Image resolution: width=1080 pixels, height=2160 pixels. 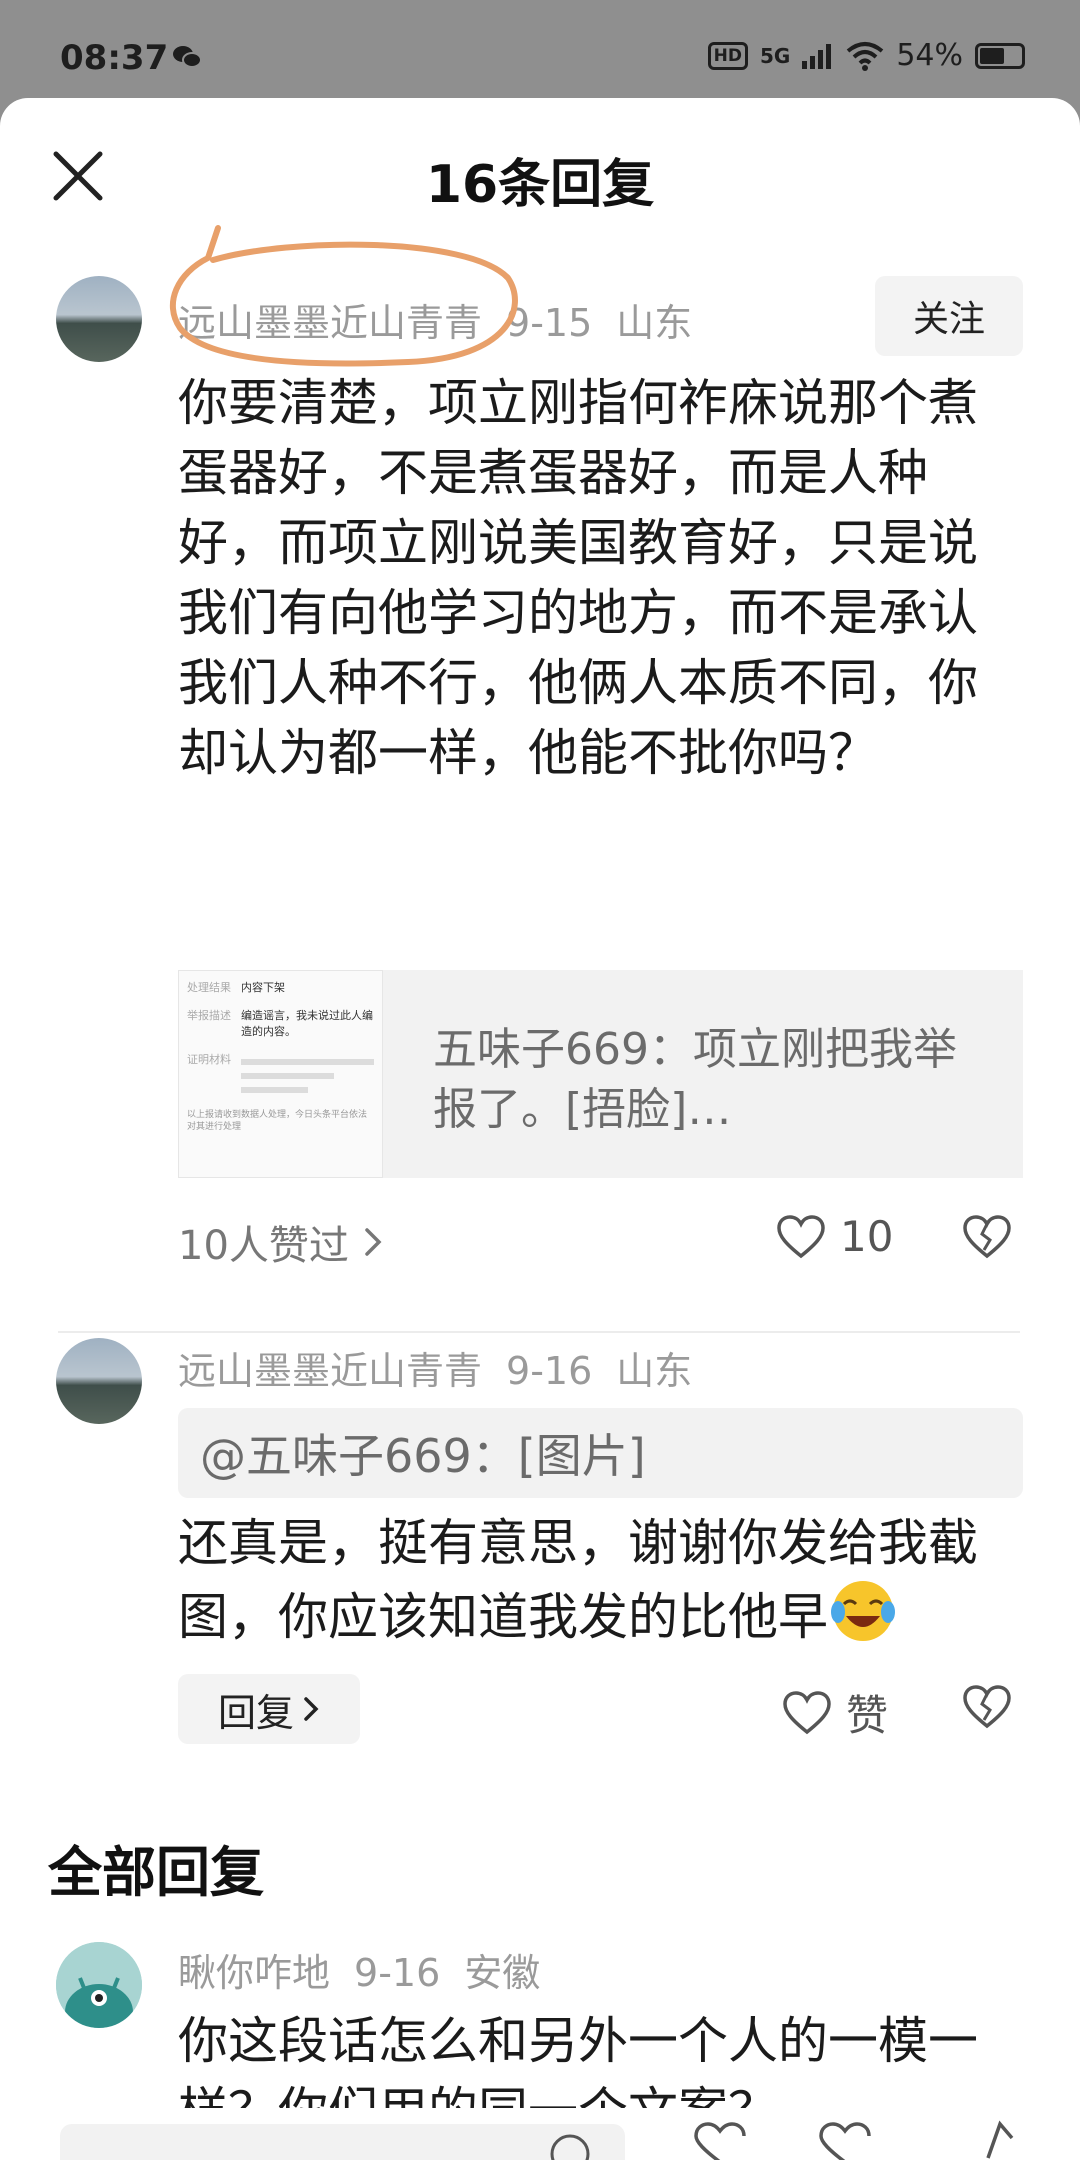 What do you see at coordinates (835, 1712) in the screenshot?
I see `like-button: 赞` at bounding box center [835, 1712].